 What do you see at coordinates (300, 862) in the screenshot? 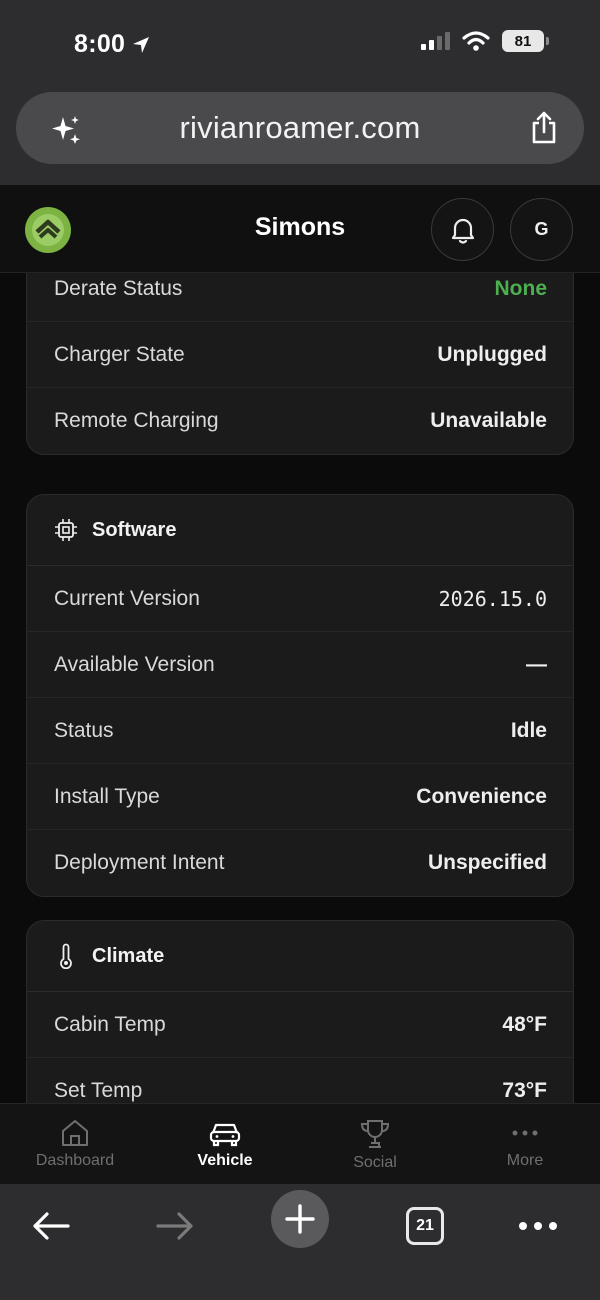
I see `row-deployment-intent: Deployment Intent Unspecified` at bounding box center [300, 862].